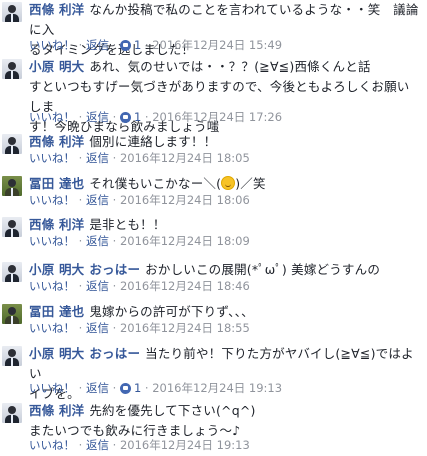 The width and height of the screenshot is (427, 456). I want to click on comment-body: 冨田 達也 鬼嫁からの許可が下りず、、、, so click(225, 312).